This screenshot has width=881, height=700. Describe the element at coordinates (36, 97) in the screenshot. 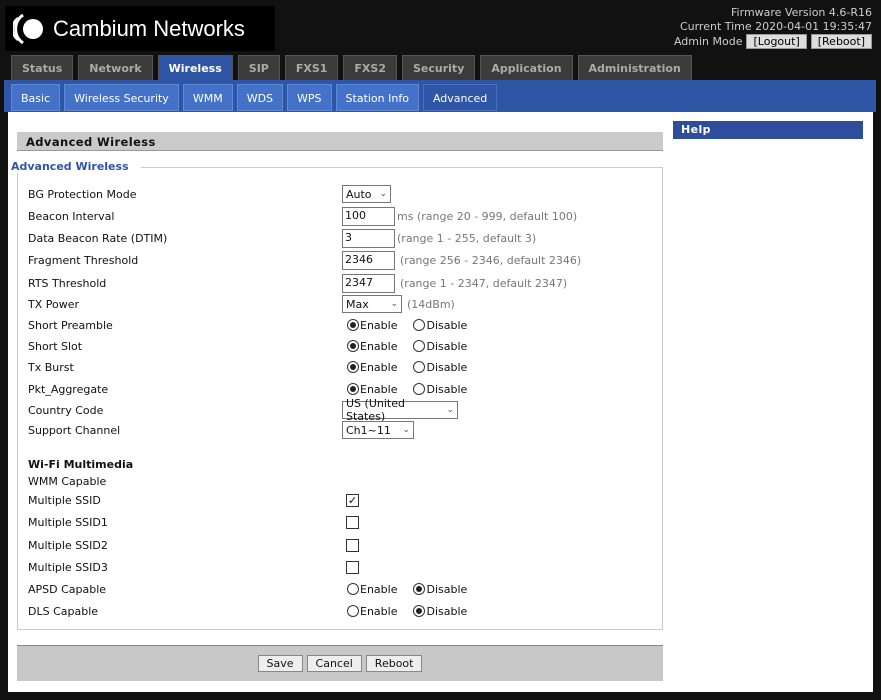

I see `subtab-basic: Basic` at that location.